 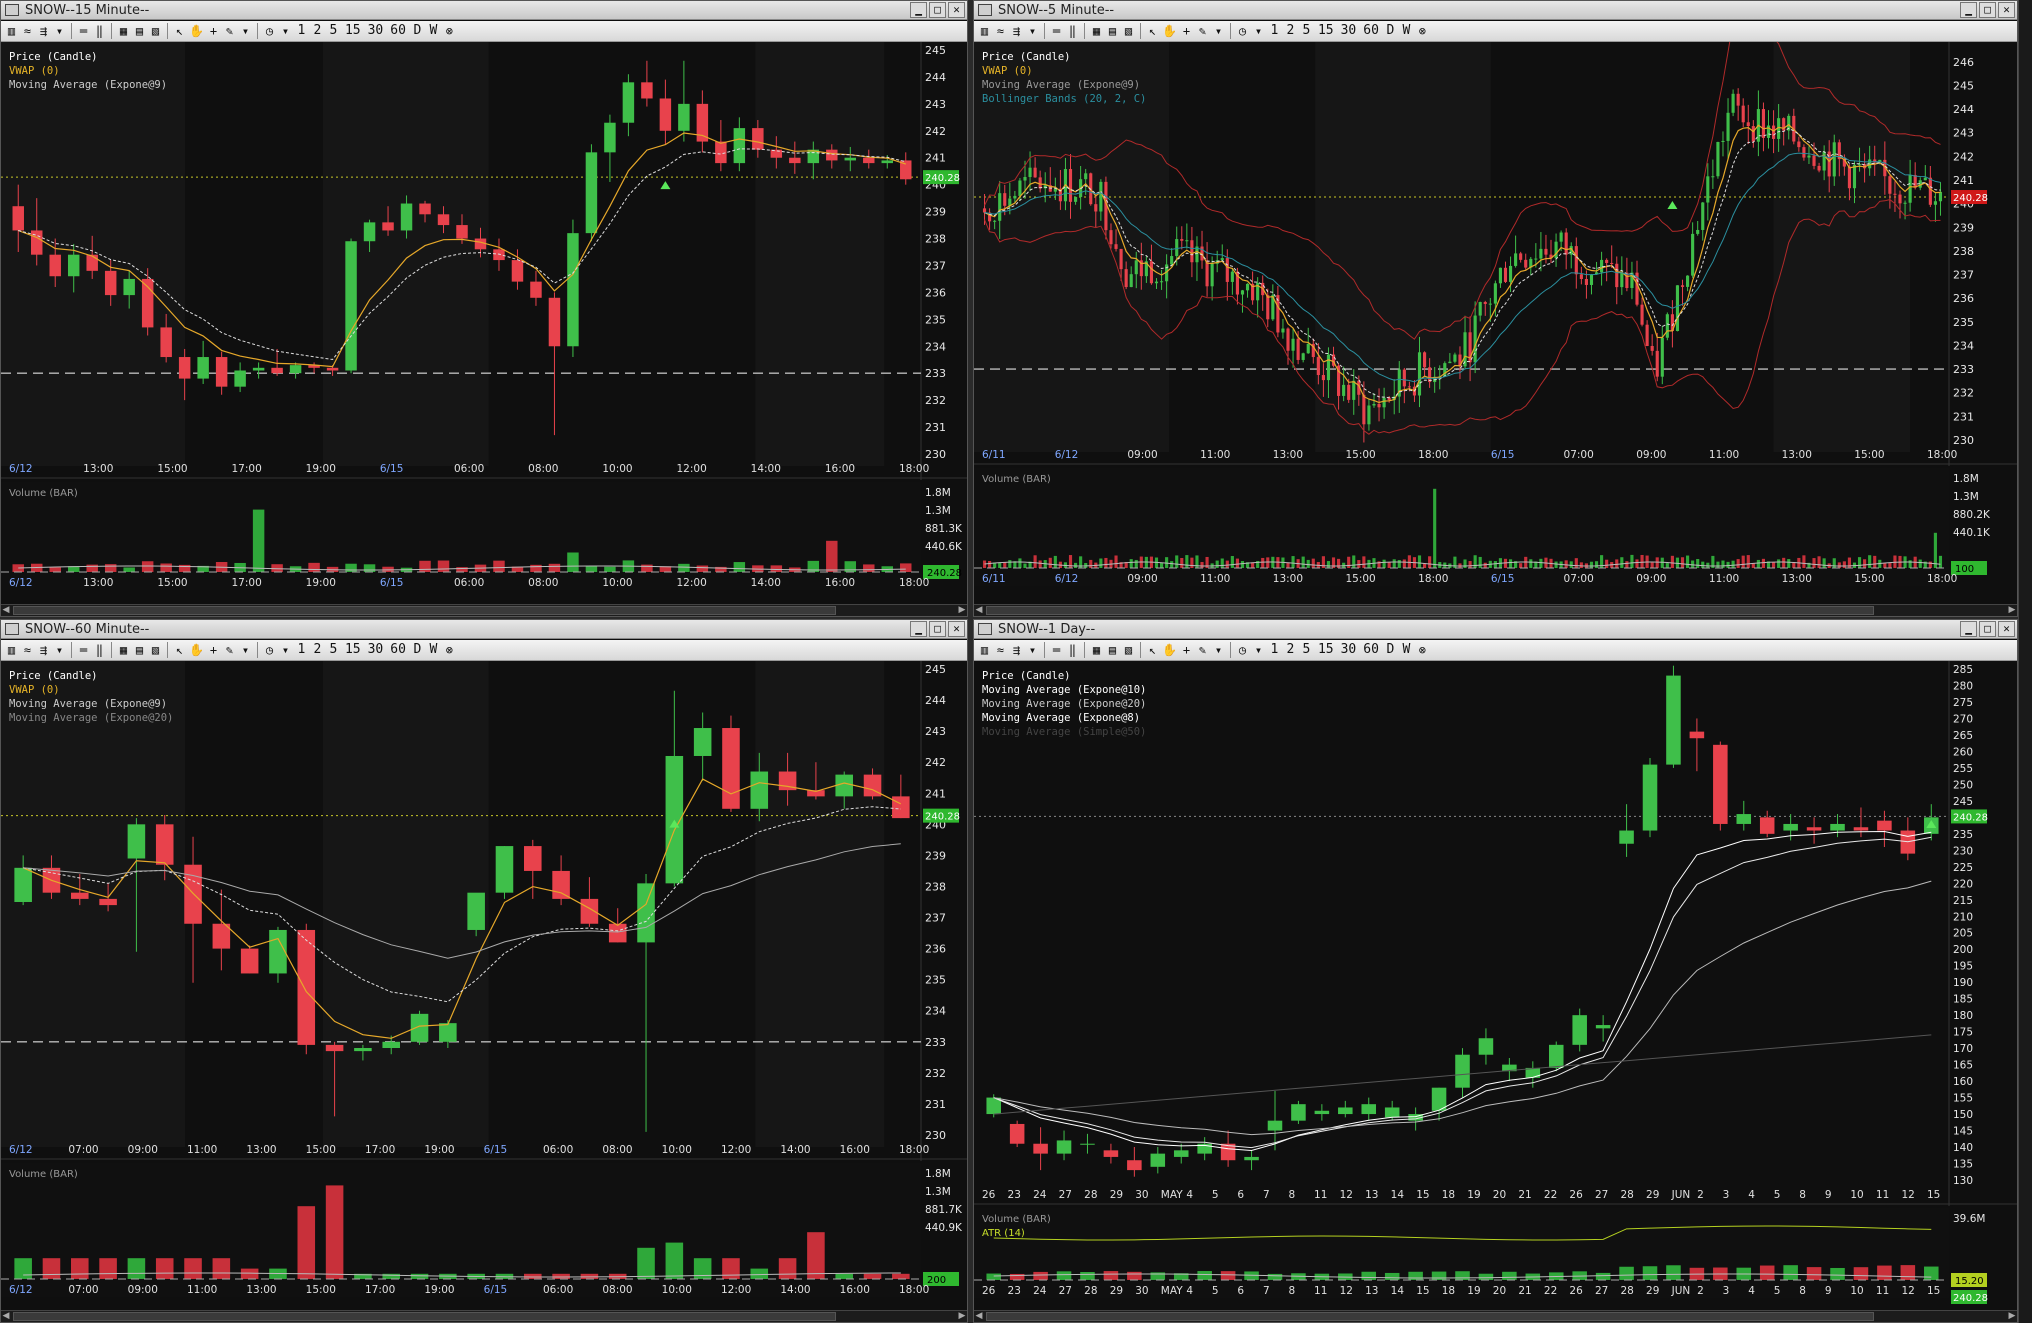 I want to click on study-legend-item: Bollinger Bands (20, 2, C), so click(x=1064, y=99).